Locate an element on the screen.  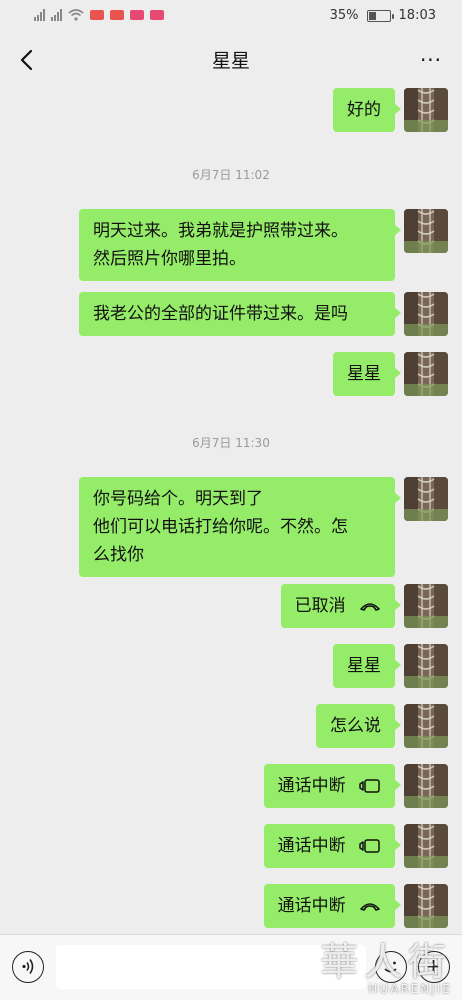
status-bar: 35% 18:03 is located at coordinates (231, 17).